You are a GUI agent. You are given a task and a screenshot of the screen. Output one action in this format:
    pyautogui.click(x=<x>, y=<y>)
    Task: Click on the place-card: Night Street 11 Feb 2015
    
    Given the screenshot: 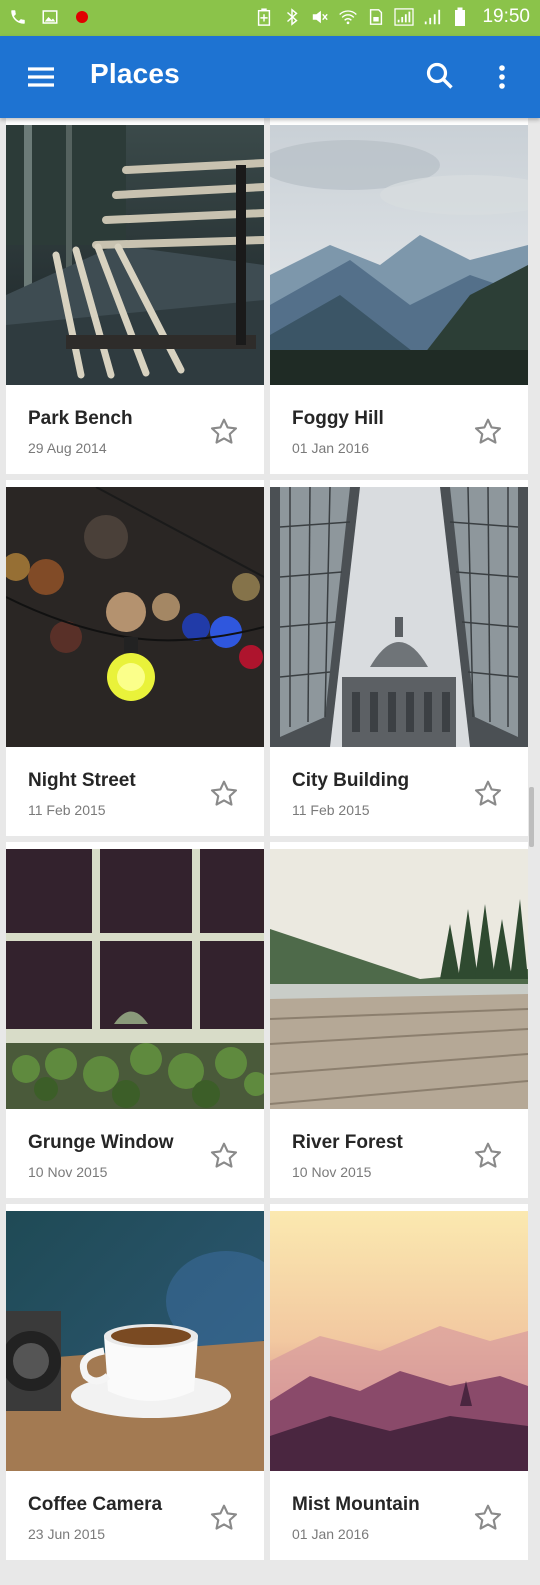 What is the action you would take?
    pyautogui.click(x=135, y=658)
    